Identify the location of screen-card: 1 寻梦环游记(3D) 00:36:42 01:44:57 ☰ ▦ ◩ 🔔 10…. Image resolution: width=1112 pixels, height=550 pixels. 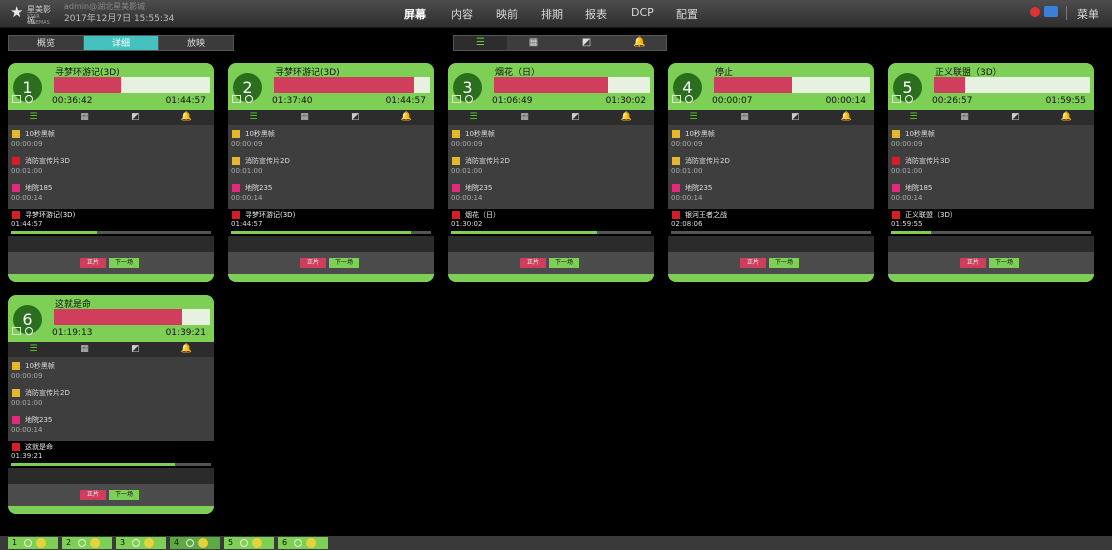
(111, 172).